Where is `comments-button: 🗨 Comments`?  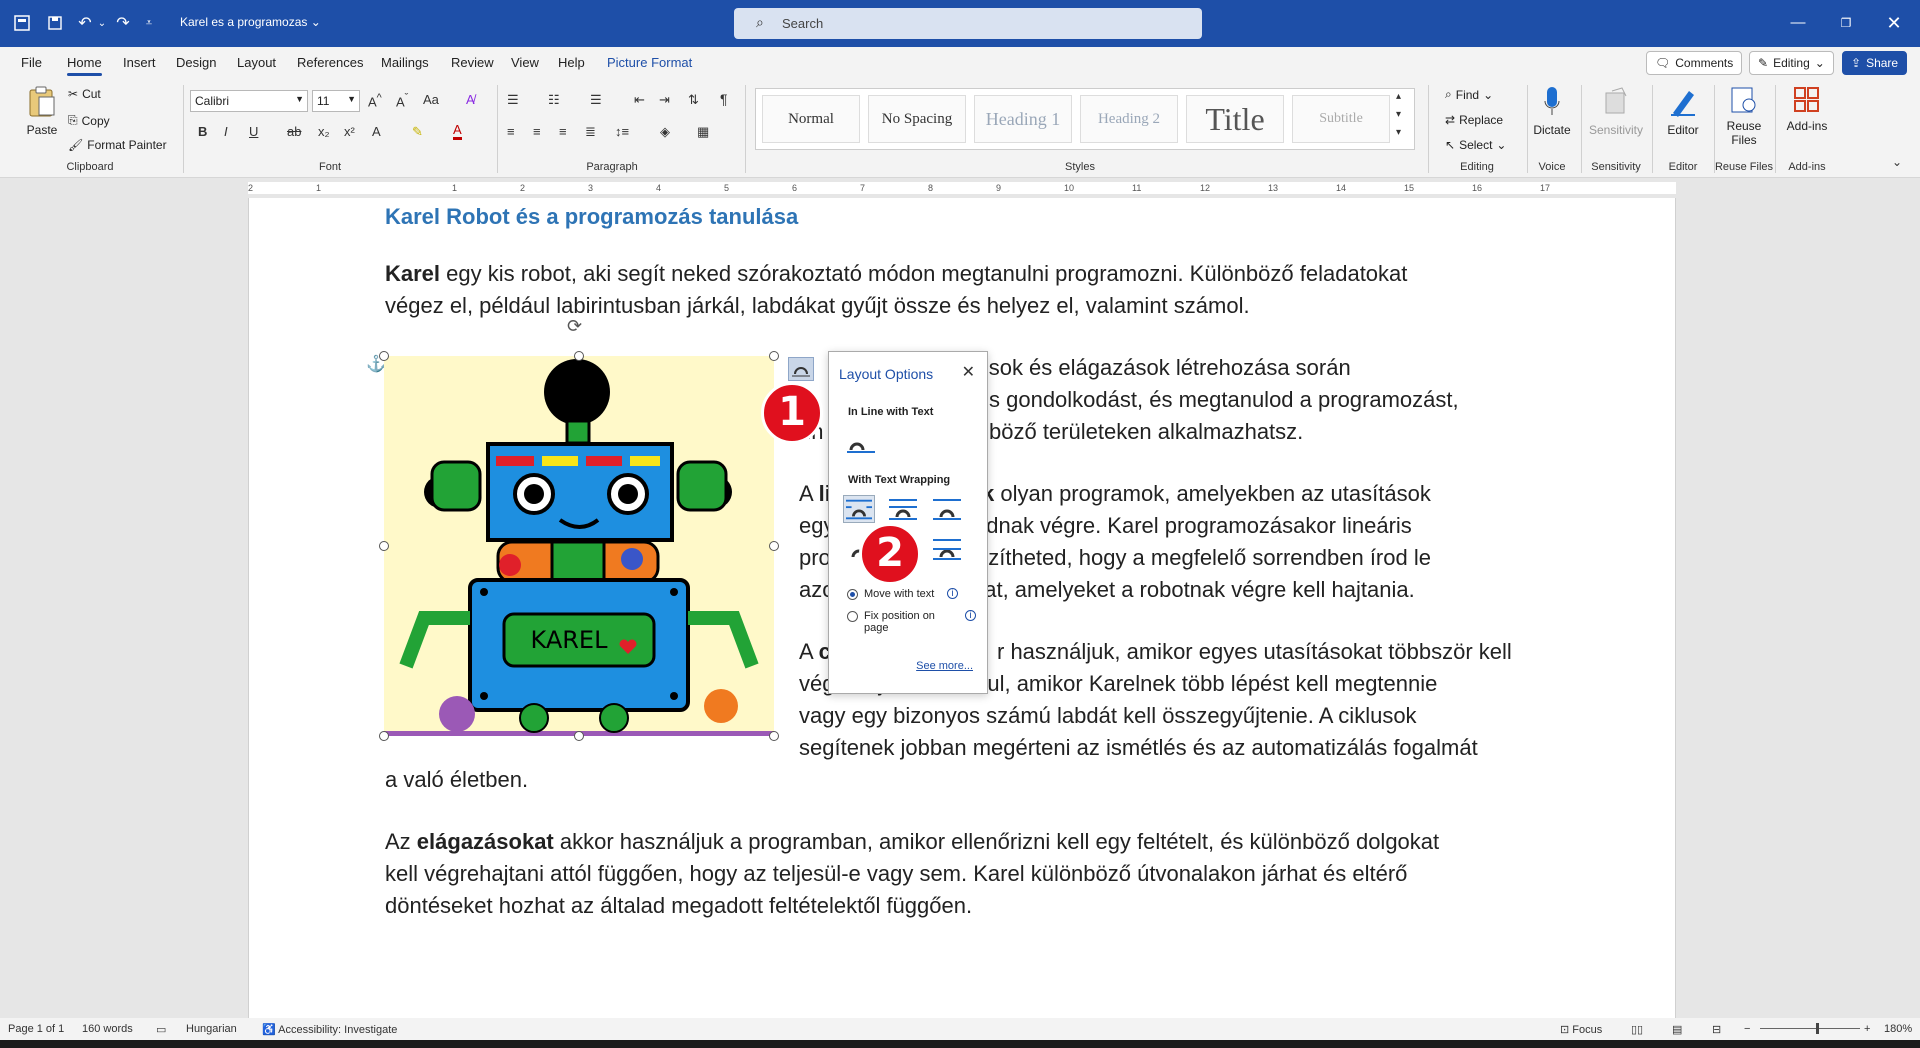 comments-button: 🗨 Comments is located at coordinates (1694, 63).